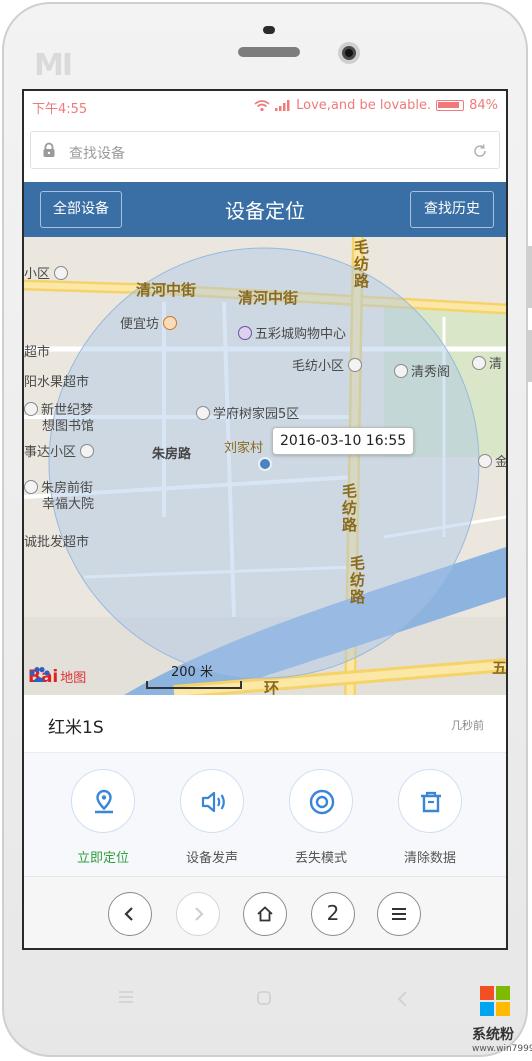 The image size is (532, 1061). What do you see at coordinates (49, 149) in the screenshot?
I see `lock-icon` at bounding box center [49, 149].